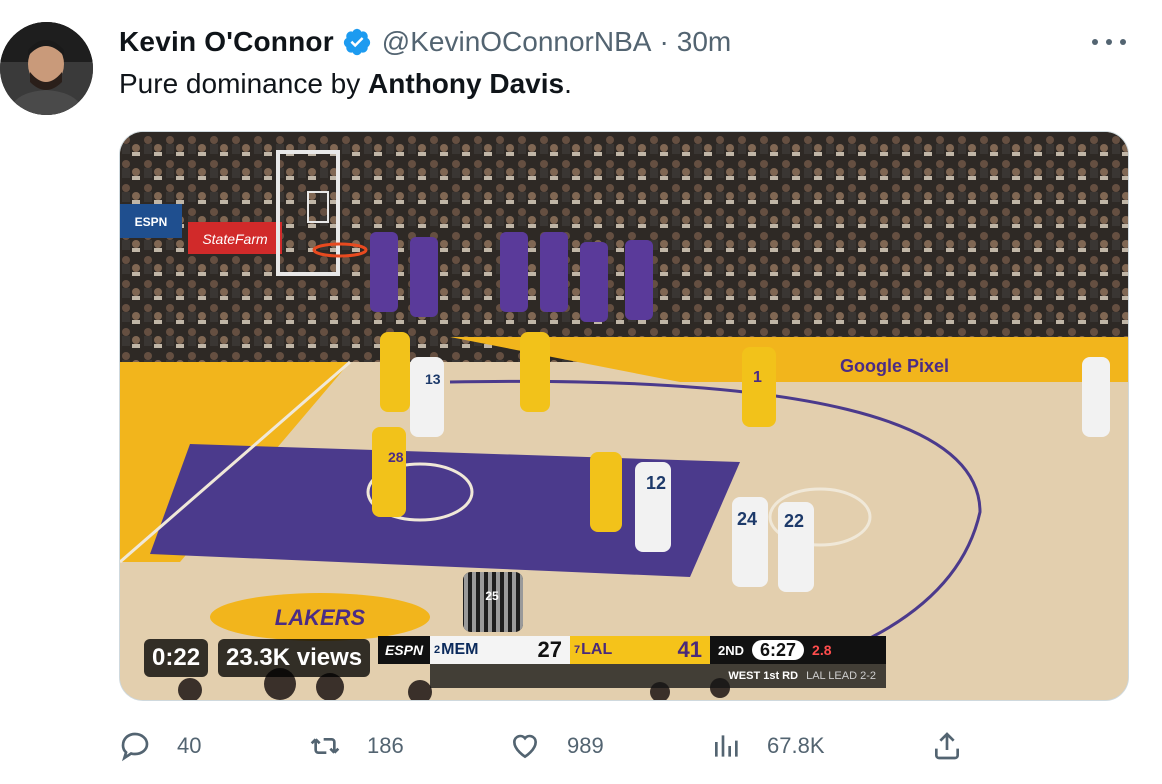 Image resolution: width=1162 pixels, height=784 pixels. Describe the element at coordinates (747, 519) in the screenshot. I see `jersey-24: 24` at that location.